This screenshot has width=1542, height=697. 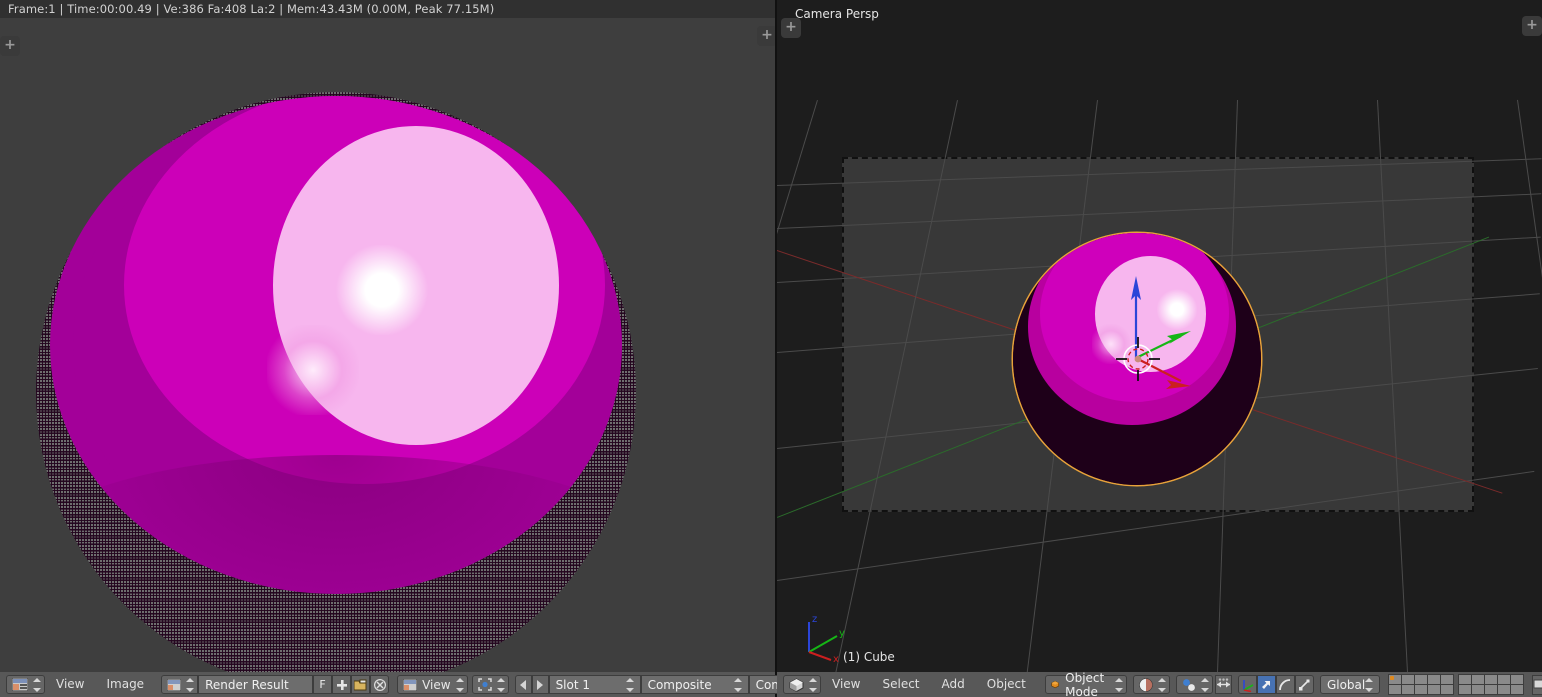 I want to click on menu-view-3d: View, so click(x=846, y=684).